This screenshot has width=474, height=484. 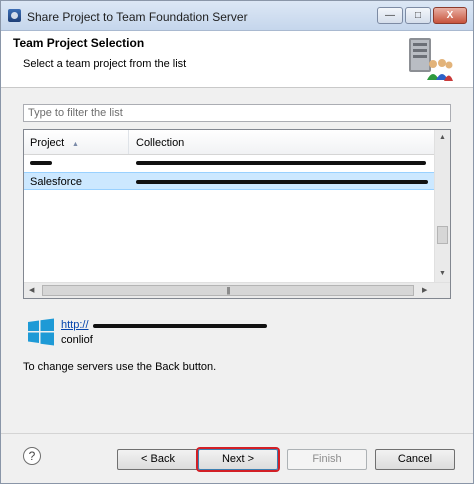 I want to click on scroll-down-icon: ▼, so click(x=442, y=273).